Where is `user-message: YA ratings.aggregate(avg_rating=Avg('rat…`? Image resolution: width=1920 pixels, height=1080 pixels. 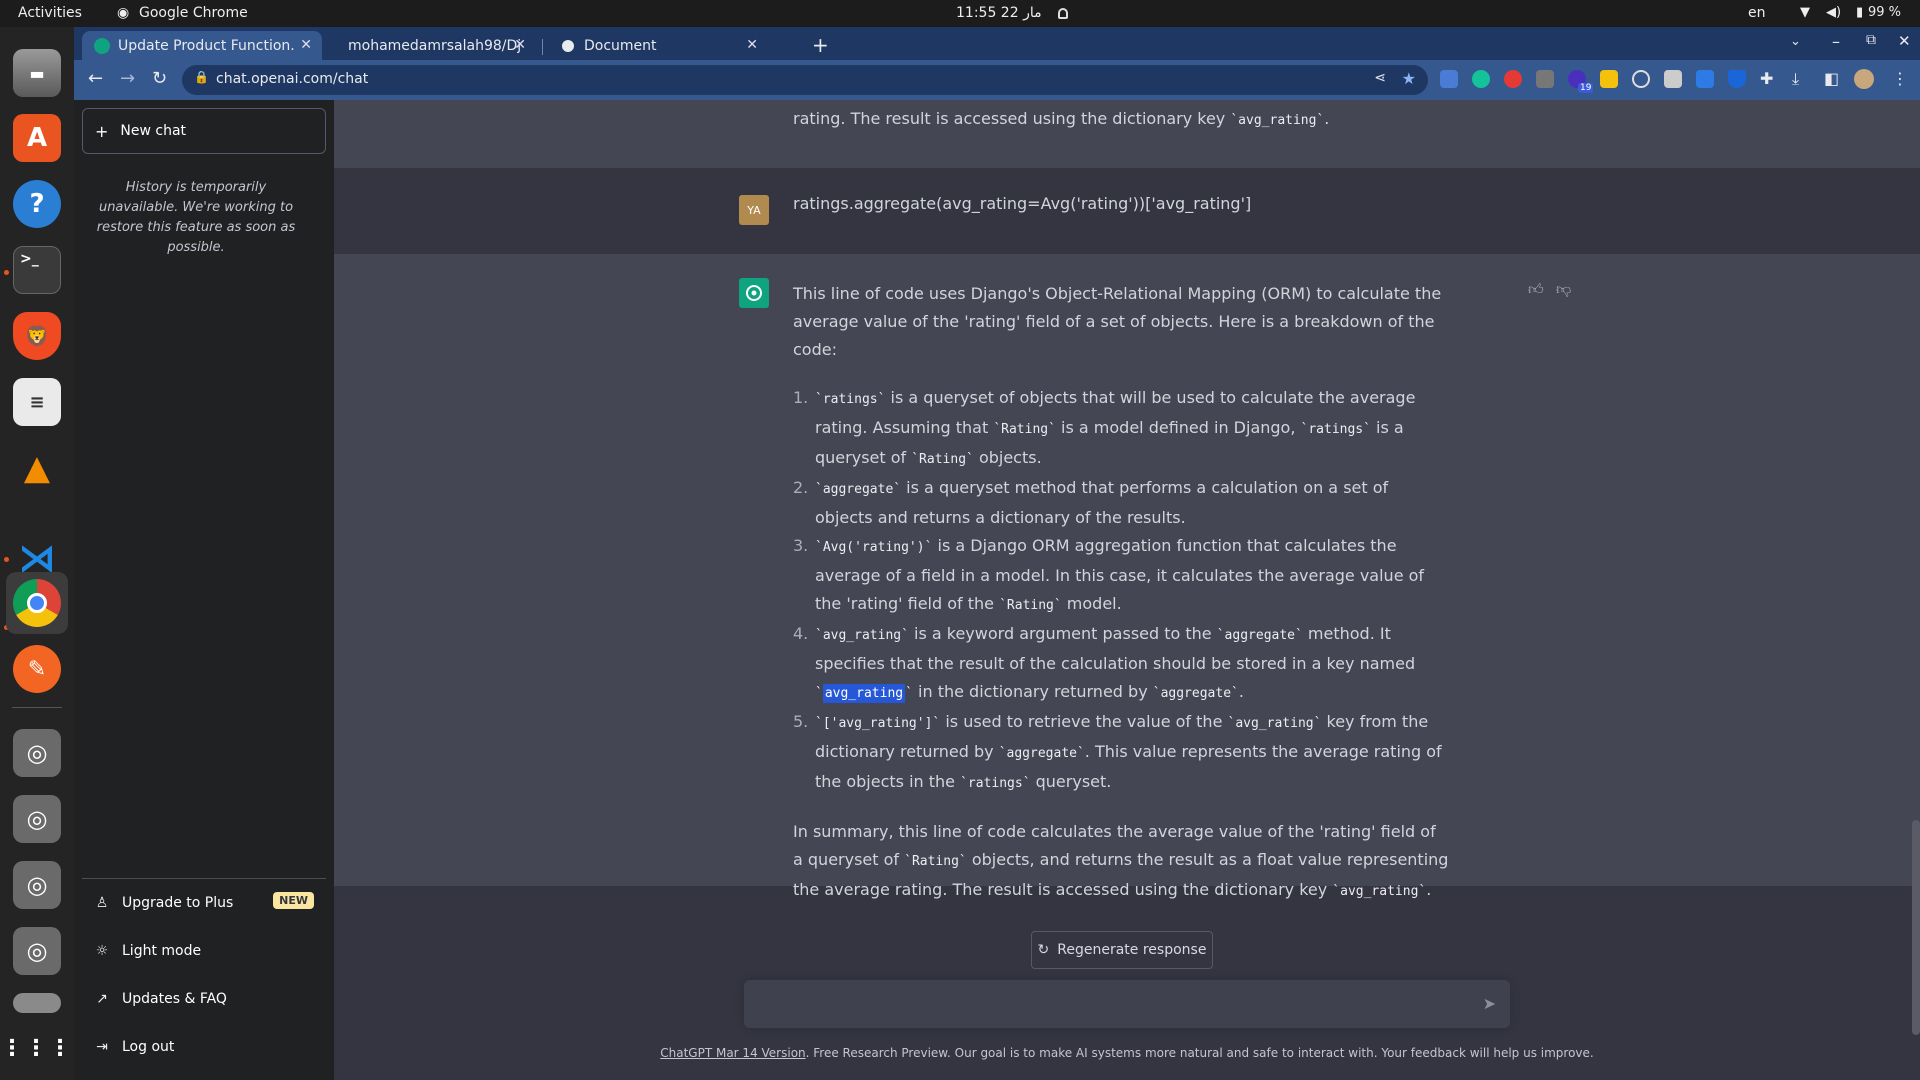
user-message: YA ratings.aggregate(avg_rating=Avg('rat… is located at coordinates (1127, 211).